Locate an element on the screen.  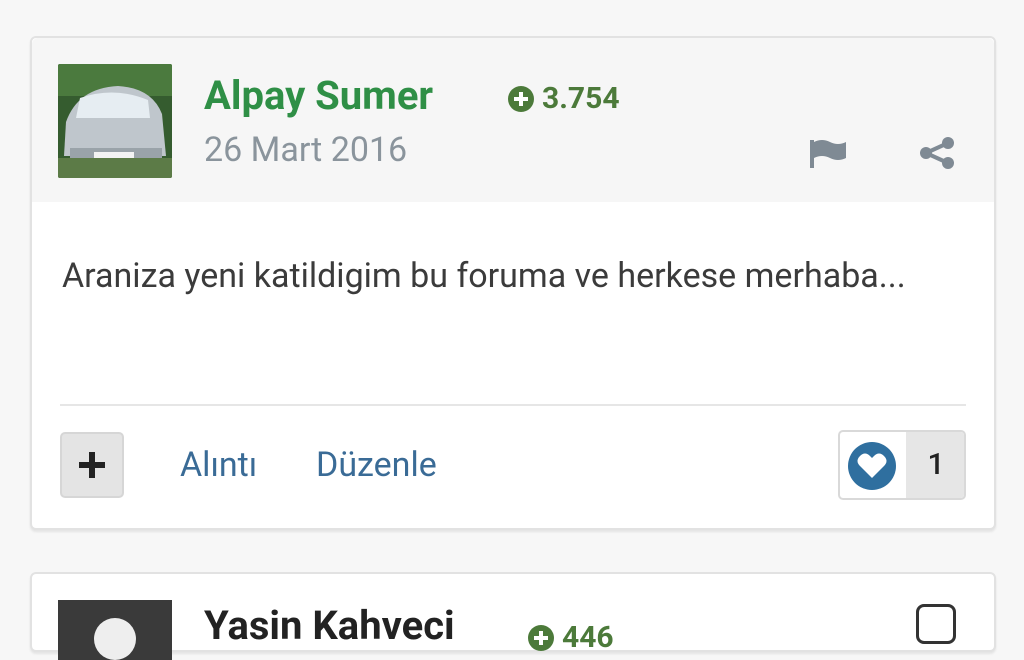
like-count: 1 is located at coordinates (935, 465).